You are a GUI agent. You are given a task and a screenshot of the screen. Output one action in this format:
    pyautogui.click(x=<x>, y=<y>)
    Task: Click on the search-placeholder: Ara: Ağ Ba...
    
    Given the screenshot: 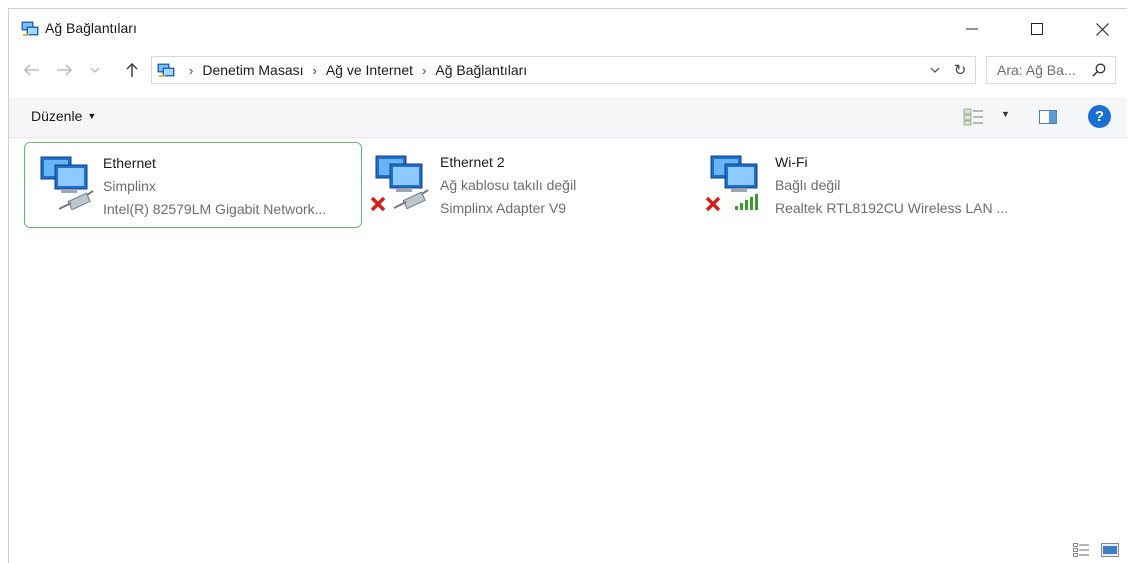 What is the action you would take?
    pyautogui.click(x=1036, y=70)
    